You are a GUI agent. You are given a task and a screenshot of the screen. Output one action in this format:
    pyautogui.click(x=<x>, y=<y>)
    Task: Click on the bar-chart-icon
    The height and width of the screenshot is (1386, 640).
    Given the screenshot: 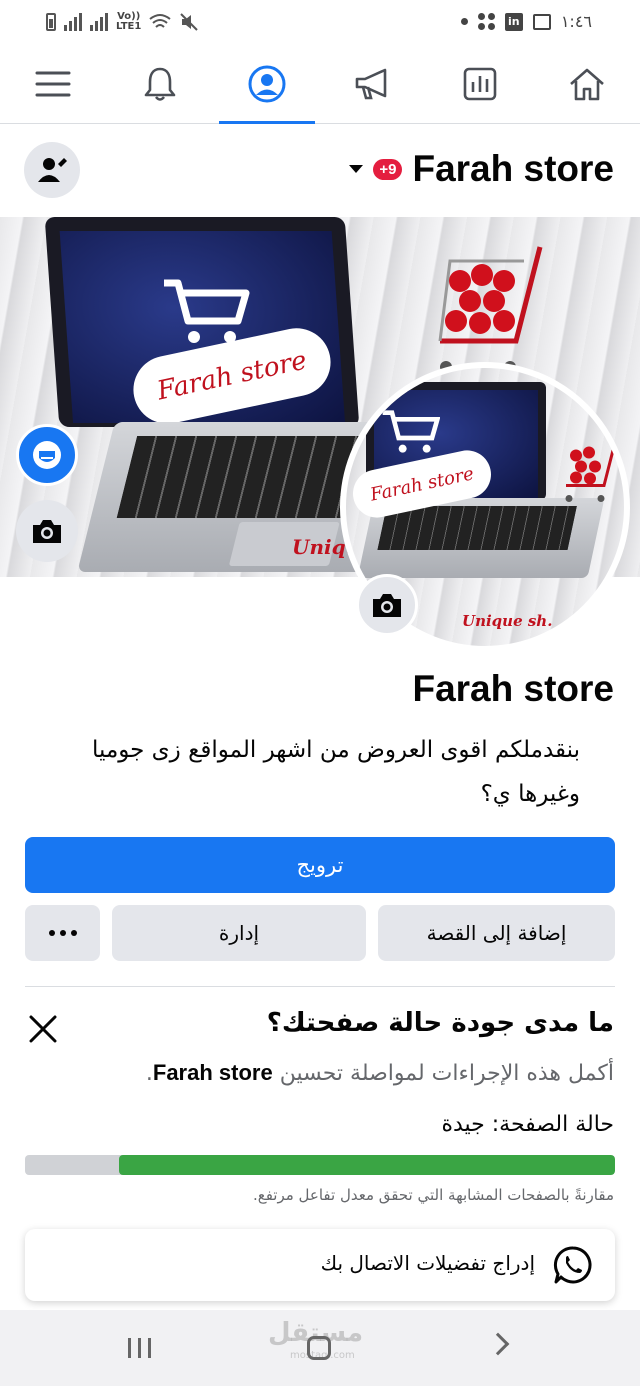 What is the action you would take?
    pyautogui.click(x=480, y=83)
    